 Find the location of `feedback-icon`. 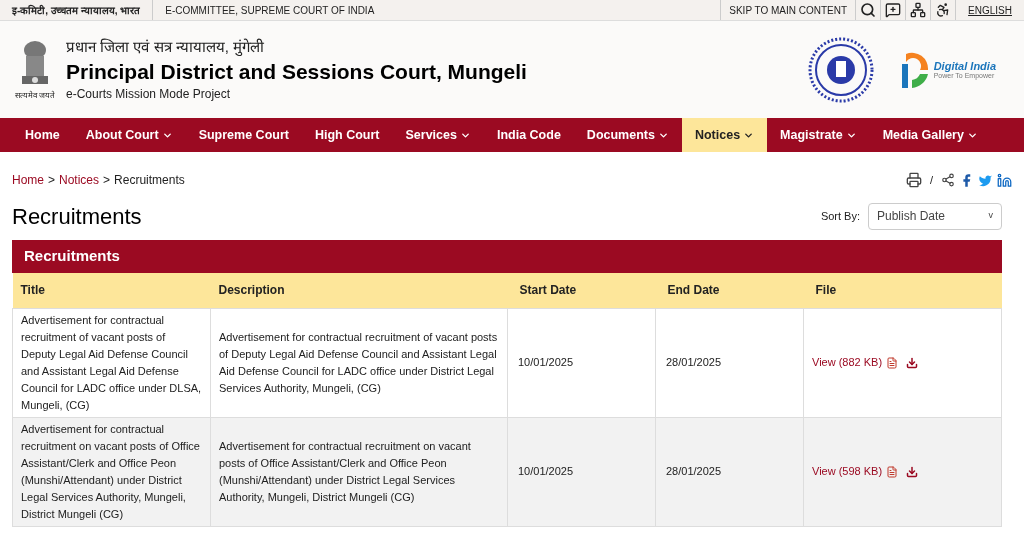

feedback-icon is located at coordinates (893, 10).